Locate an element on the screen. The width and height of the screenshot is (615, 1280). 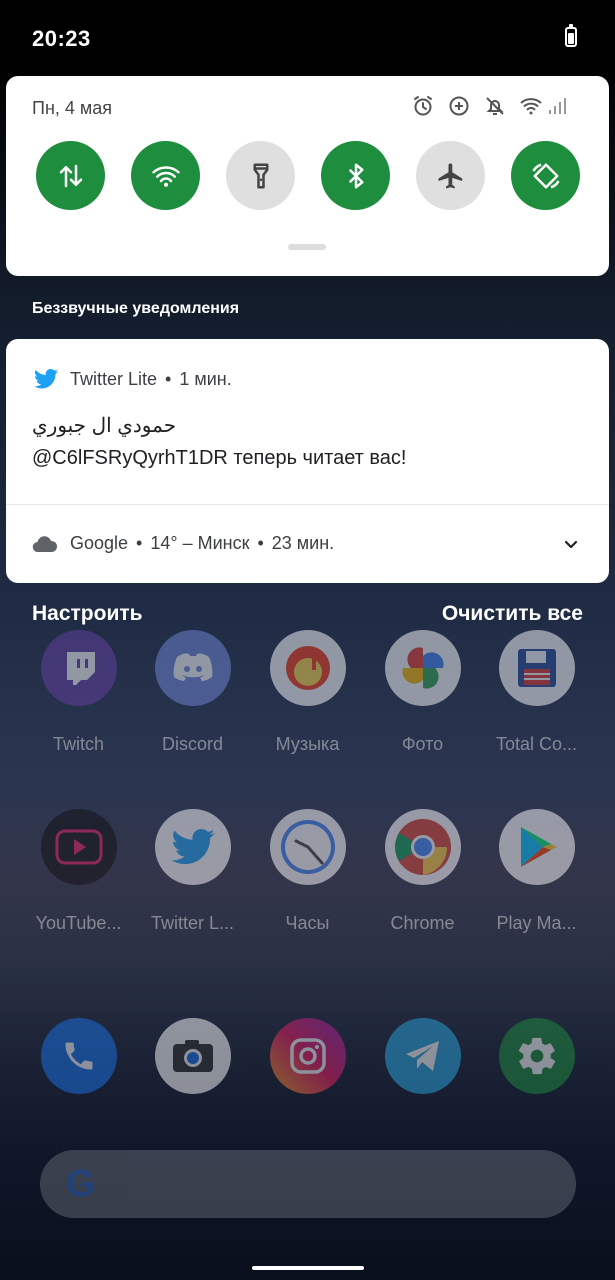
wifi-icon is located at coordinates (165, 176).